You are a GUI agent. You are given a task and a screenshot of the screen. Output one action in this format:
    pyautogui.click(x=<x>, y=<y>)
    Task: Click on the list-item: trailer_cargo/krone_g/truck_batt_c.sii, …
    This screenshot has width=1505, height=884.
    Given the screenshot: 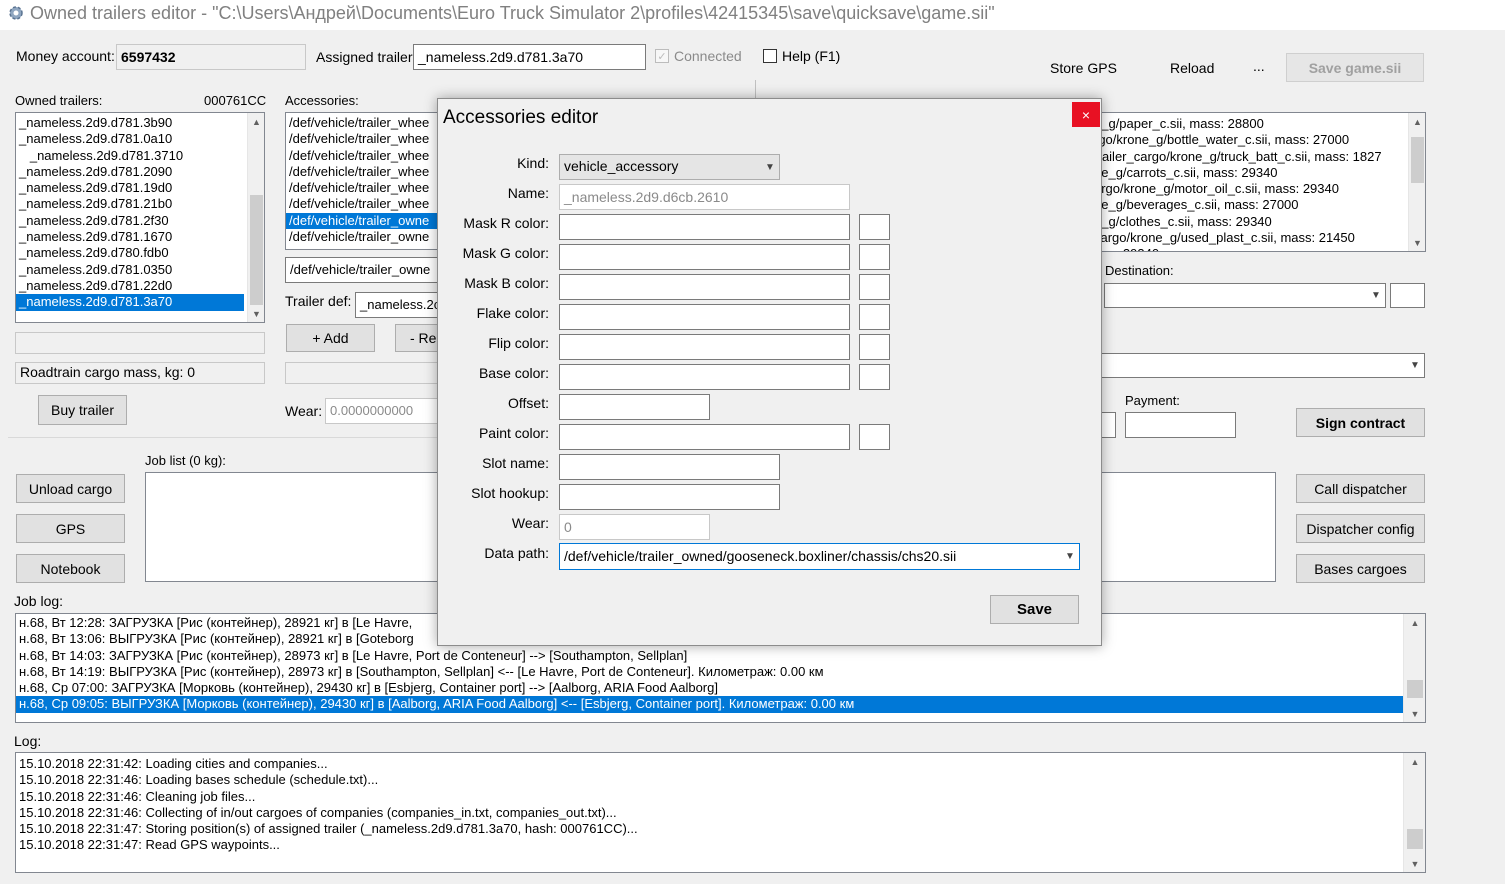 What is the action you would take?
    pyautogui.click(x=1248, y=157)
    